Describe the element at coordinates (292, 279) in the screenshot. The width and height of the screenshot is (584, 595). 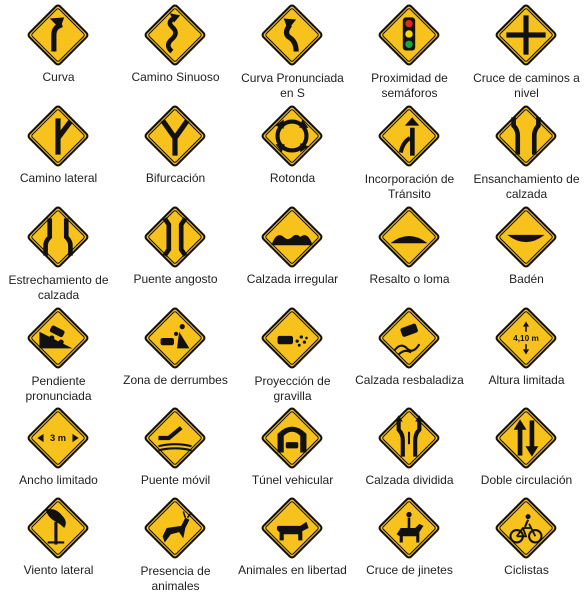
I see `sign-label: Calzada irregular` at that location.